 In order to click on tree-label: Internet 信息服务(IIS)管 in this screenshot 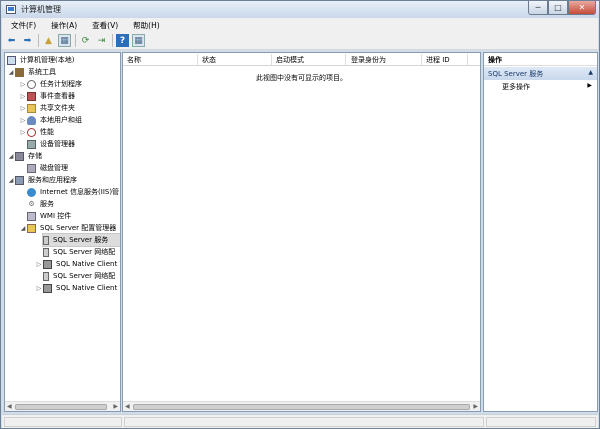, I will do `click(80, 192)`.